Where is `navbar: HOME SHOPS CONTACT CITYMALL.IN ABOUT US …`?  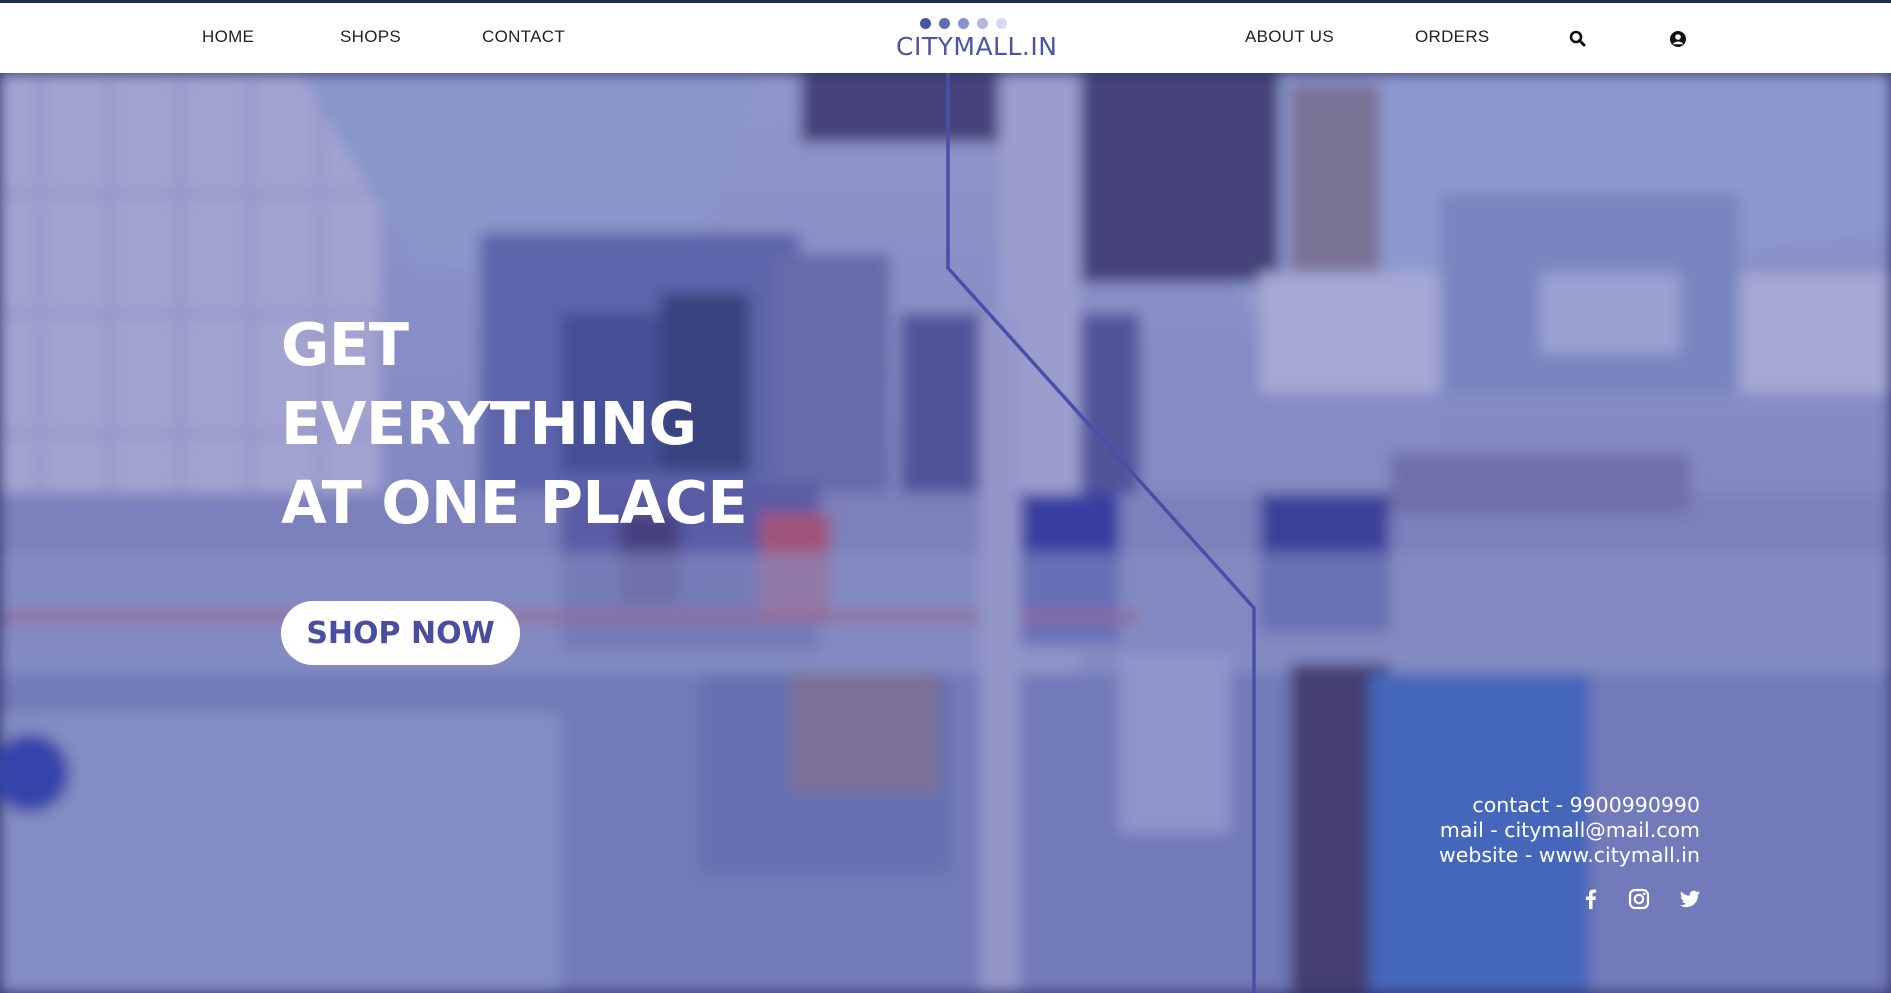
navbar: HOME SHOPS CONTACT CITYMALL.IN ABOUT US … is located at coordinates (945, 38).